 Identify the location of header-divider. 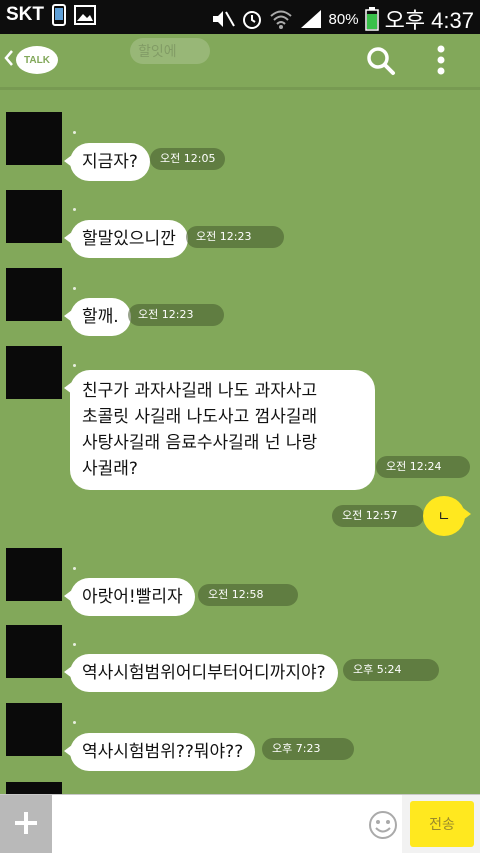
(240, 88).